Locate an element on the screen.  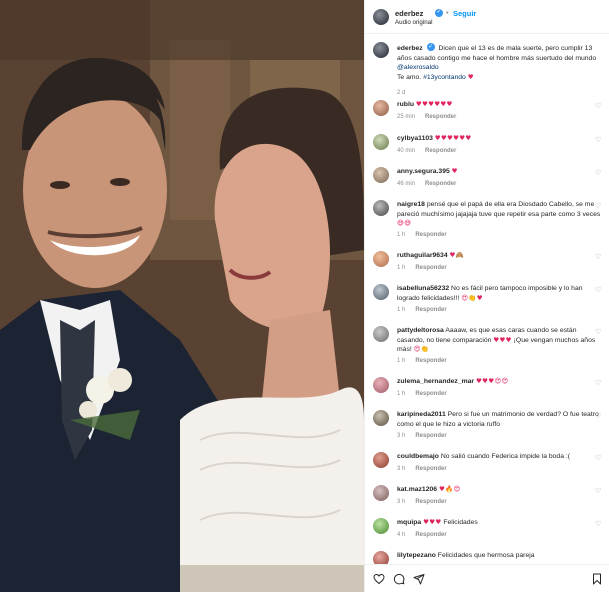
comment-username: karipineda2011 is located at coordinates (421, 414).